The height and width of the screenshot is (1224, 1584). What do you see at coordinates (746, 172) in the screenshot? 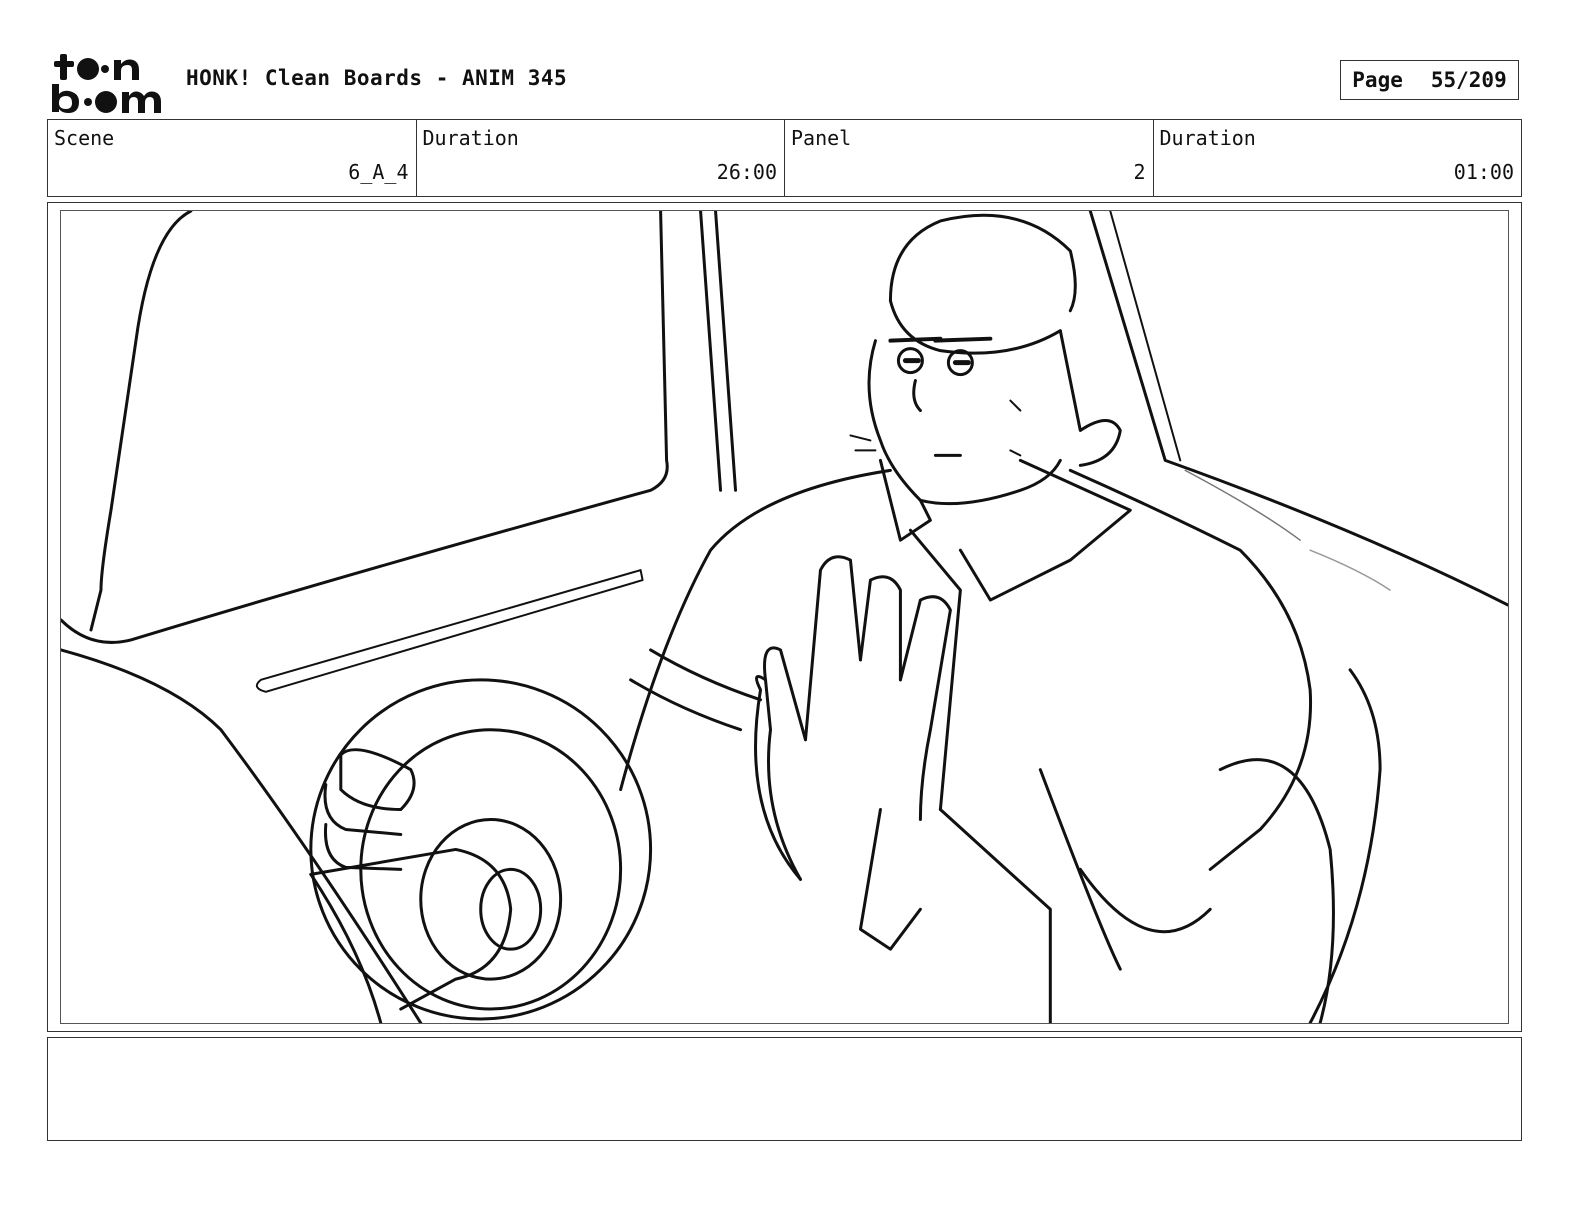
I see `scene-duration-value: 26:00` at bounding box center [746, 172].